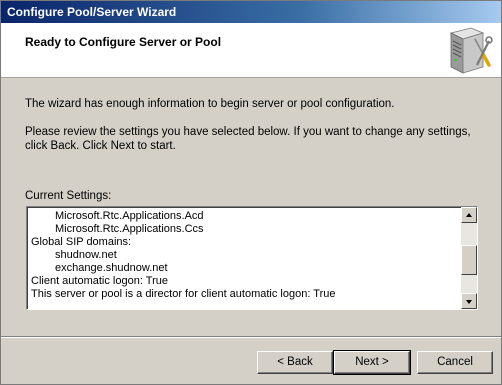  What do you see at coordinates (455, 362) in the screenshot?
I see `cancel-button: Cancel` at bounding box center [455, 362].